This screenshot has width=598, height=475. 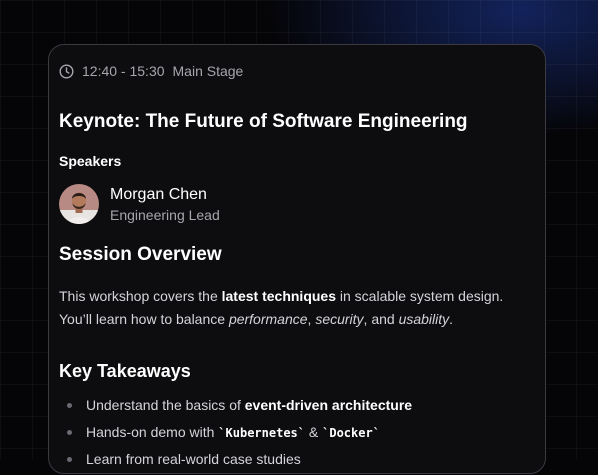 I want to click on speaker-item: Morgan Chen Engineering Lead, so click(x=139, y=204).